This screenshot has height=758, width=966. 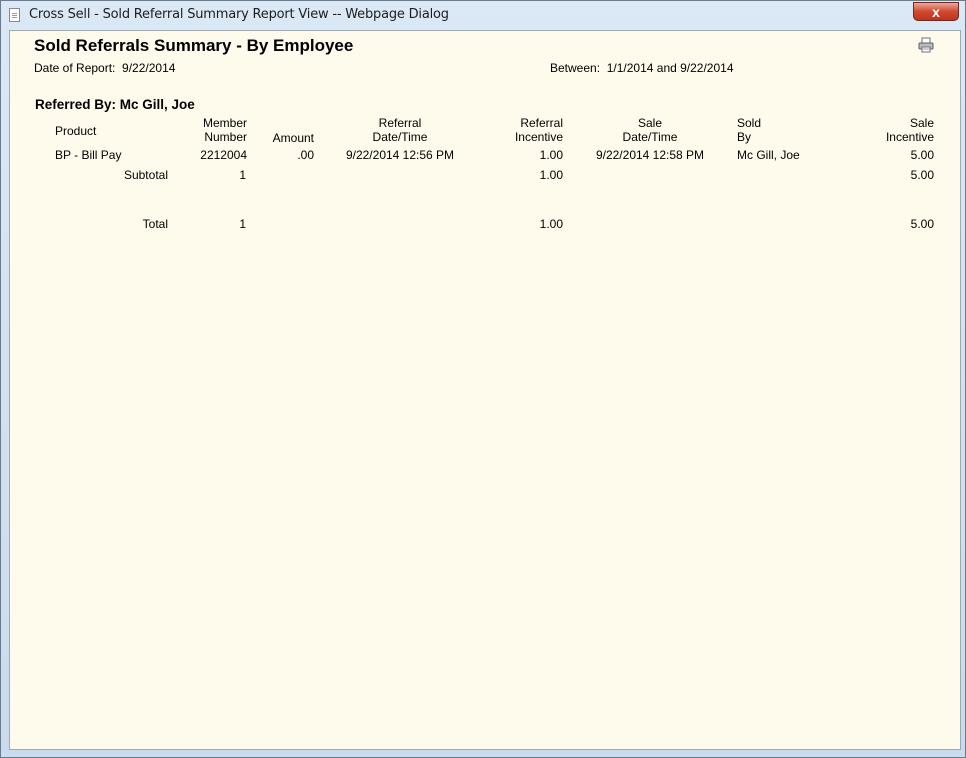 I want to click on cell-amount: .00, so click(x=305, y=155).